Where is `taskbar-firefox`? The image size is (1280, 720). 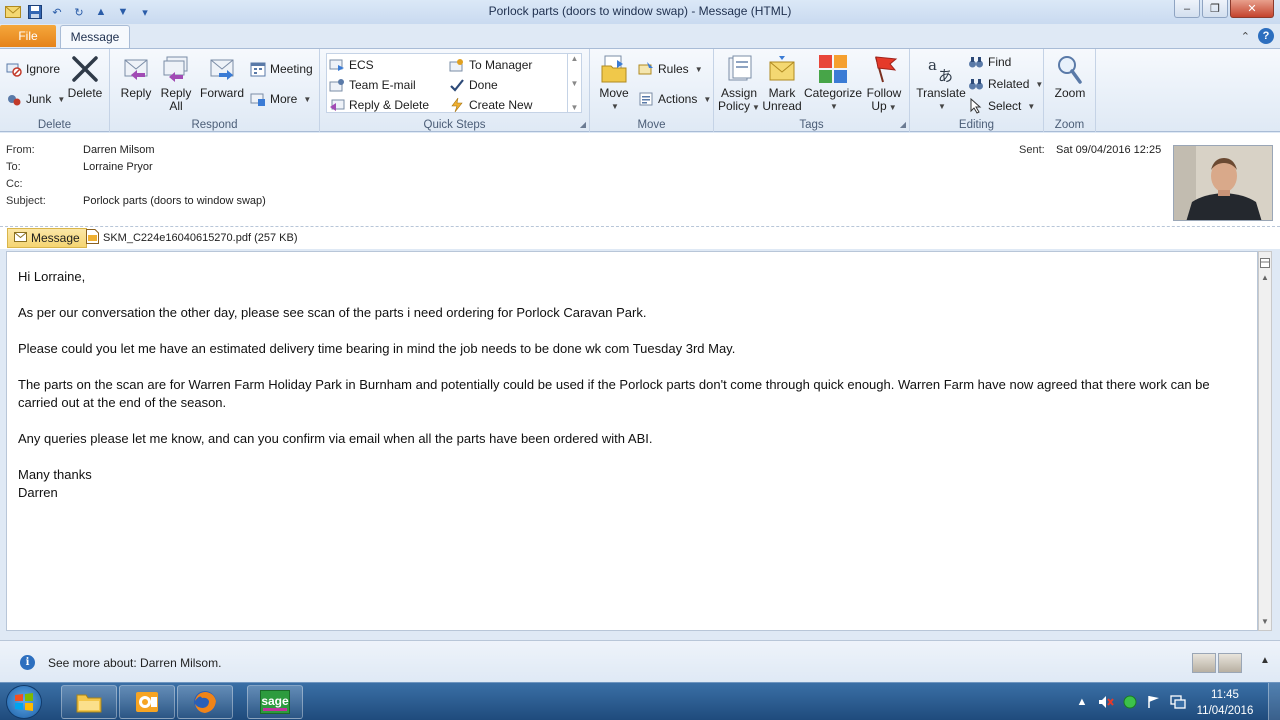
taskbar-firefox is located at coordinates (205, 702).